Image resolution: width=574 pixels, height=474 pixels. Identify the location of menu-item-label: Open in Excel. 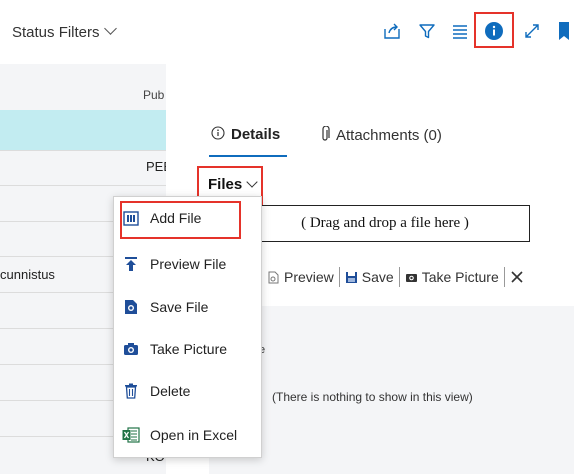
(194, 435).